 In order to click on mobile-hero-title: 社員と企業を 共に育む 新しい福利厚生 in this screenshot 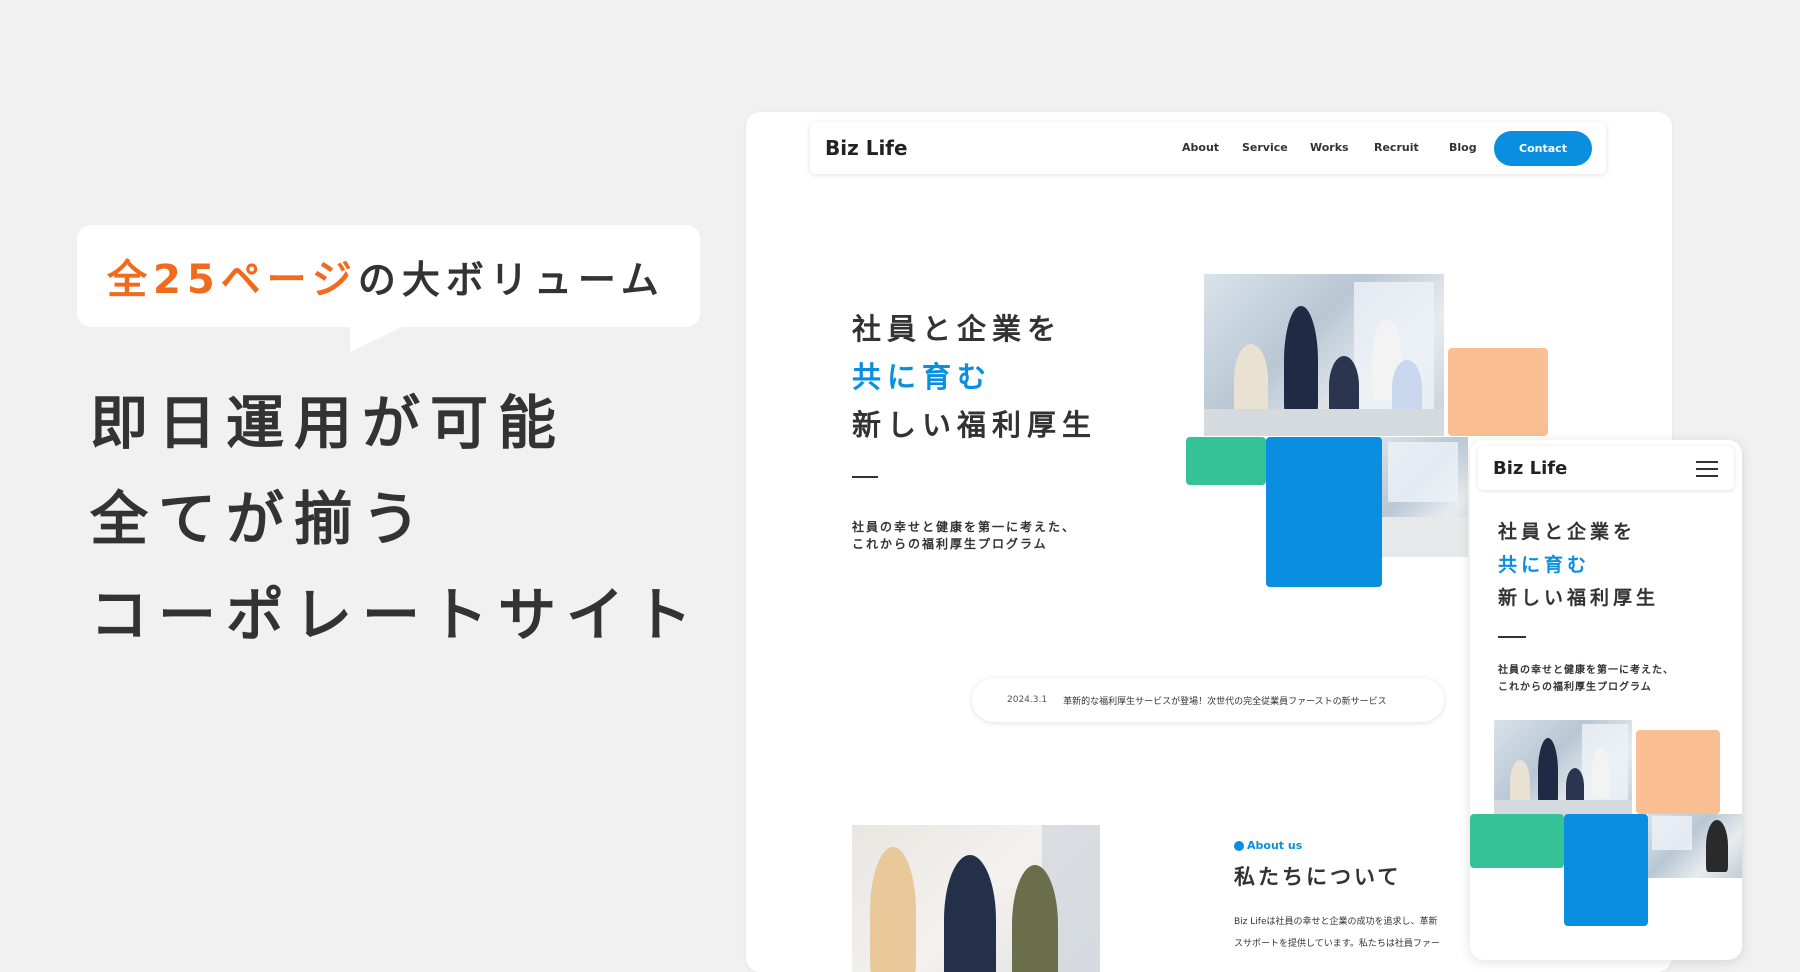, I will do `click(1578, 565)`.